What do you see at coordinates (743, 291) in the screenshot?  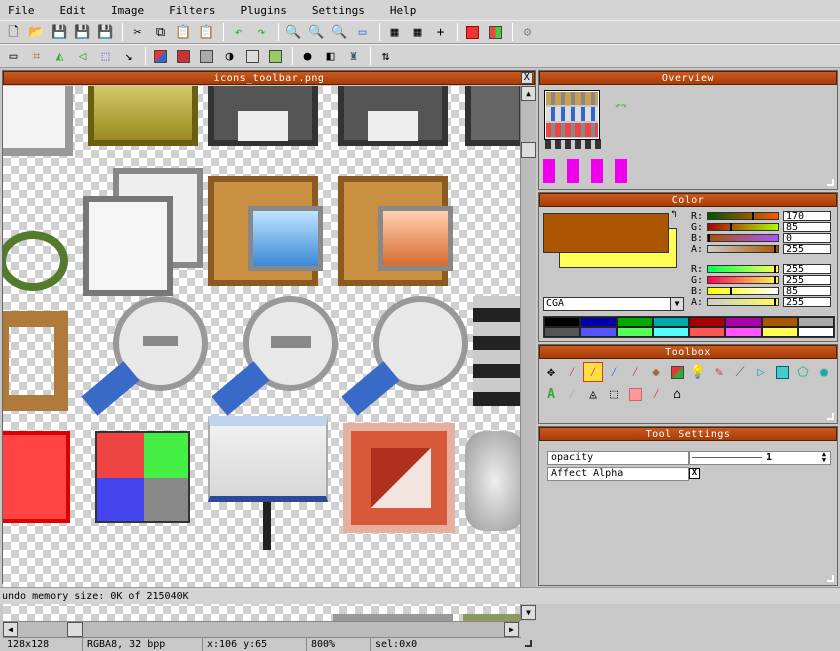 I see `bg-b-slider` at bounding box center [743, 291].